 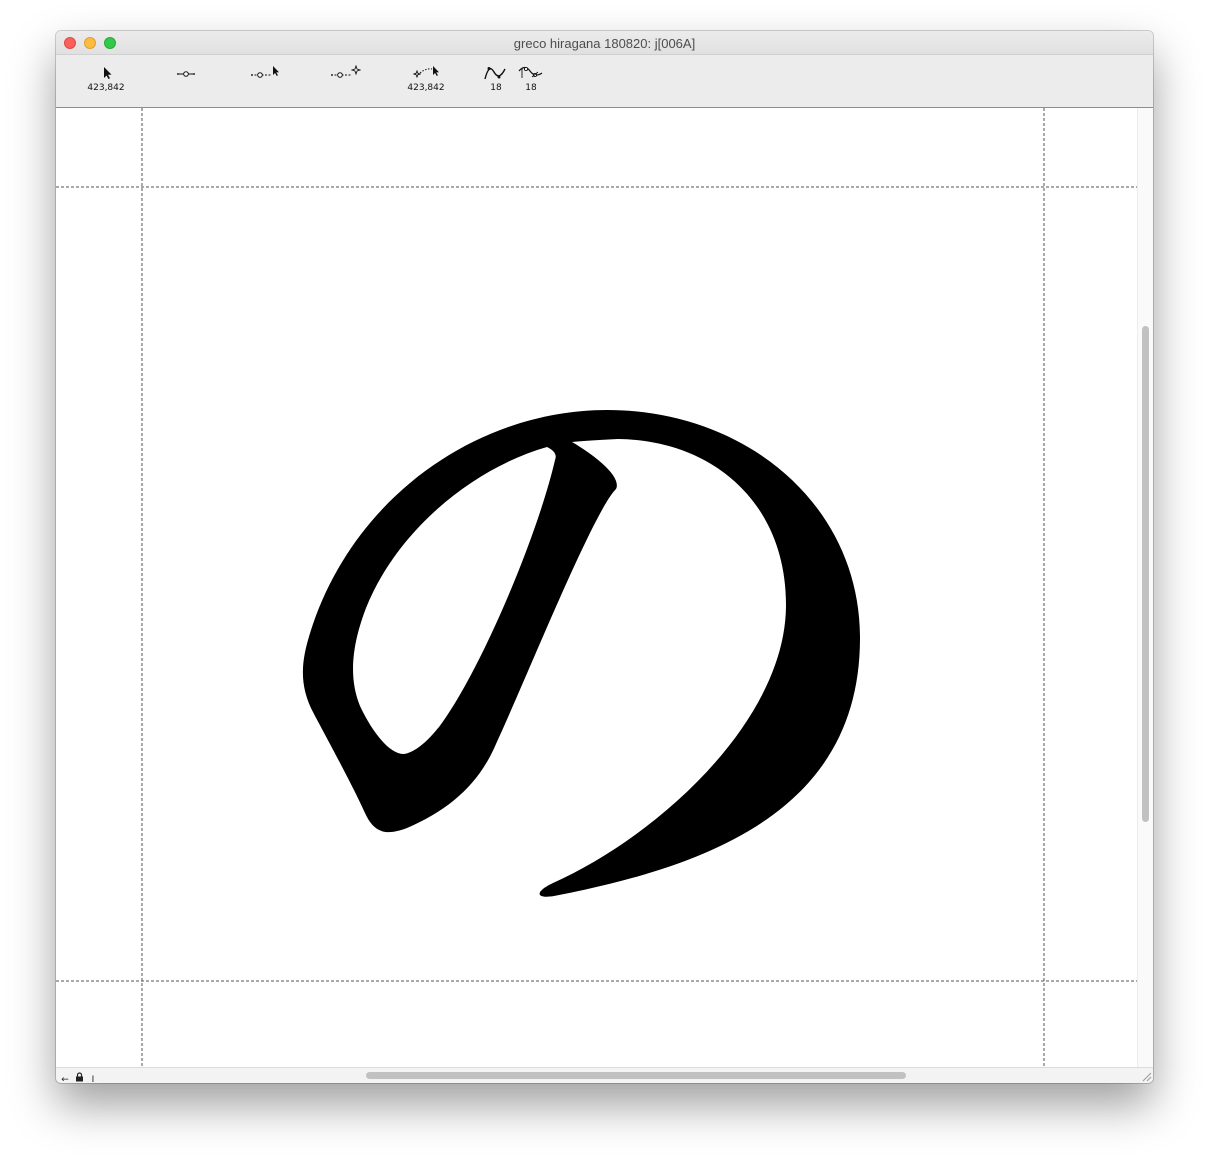 What do you see at coordinates (426, 88) in the screenshot?
I see `ruler-tool-coords: 423,842` at bounding box center [426, 88].